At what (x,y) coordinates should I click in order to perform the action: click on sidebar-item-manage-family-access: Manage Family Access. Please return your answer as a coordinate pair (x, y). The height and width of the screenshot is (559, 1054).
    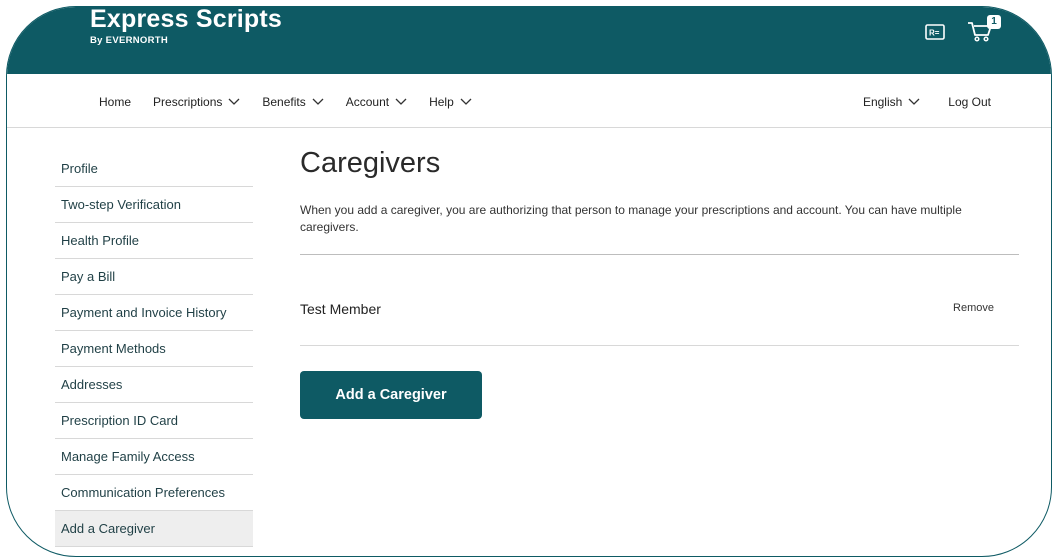
    Looking at the image, I should click on (154, 457).